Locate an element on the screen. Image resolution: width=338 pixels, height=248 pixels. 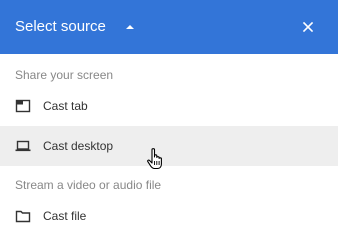
caret-up-icon is located at coordinates (130, 27).